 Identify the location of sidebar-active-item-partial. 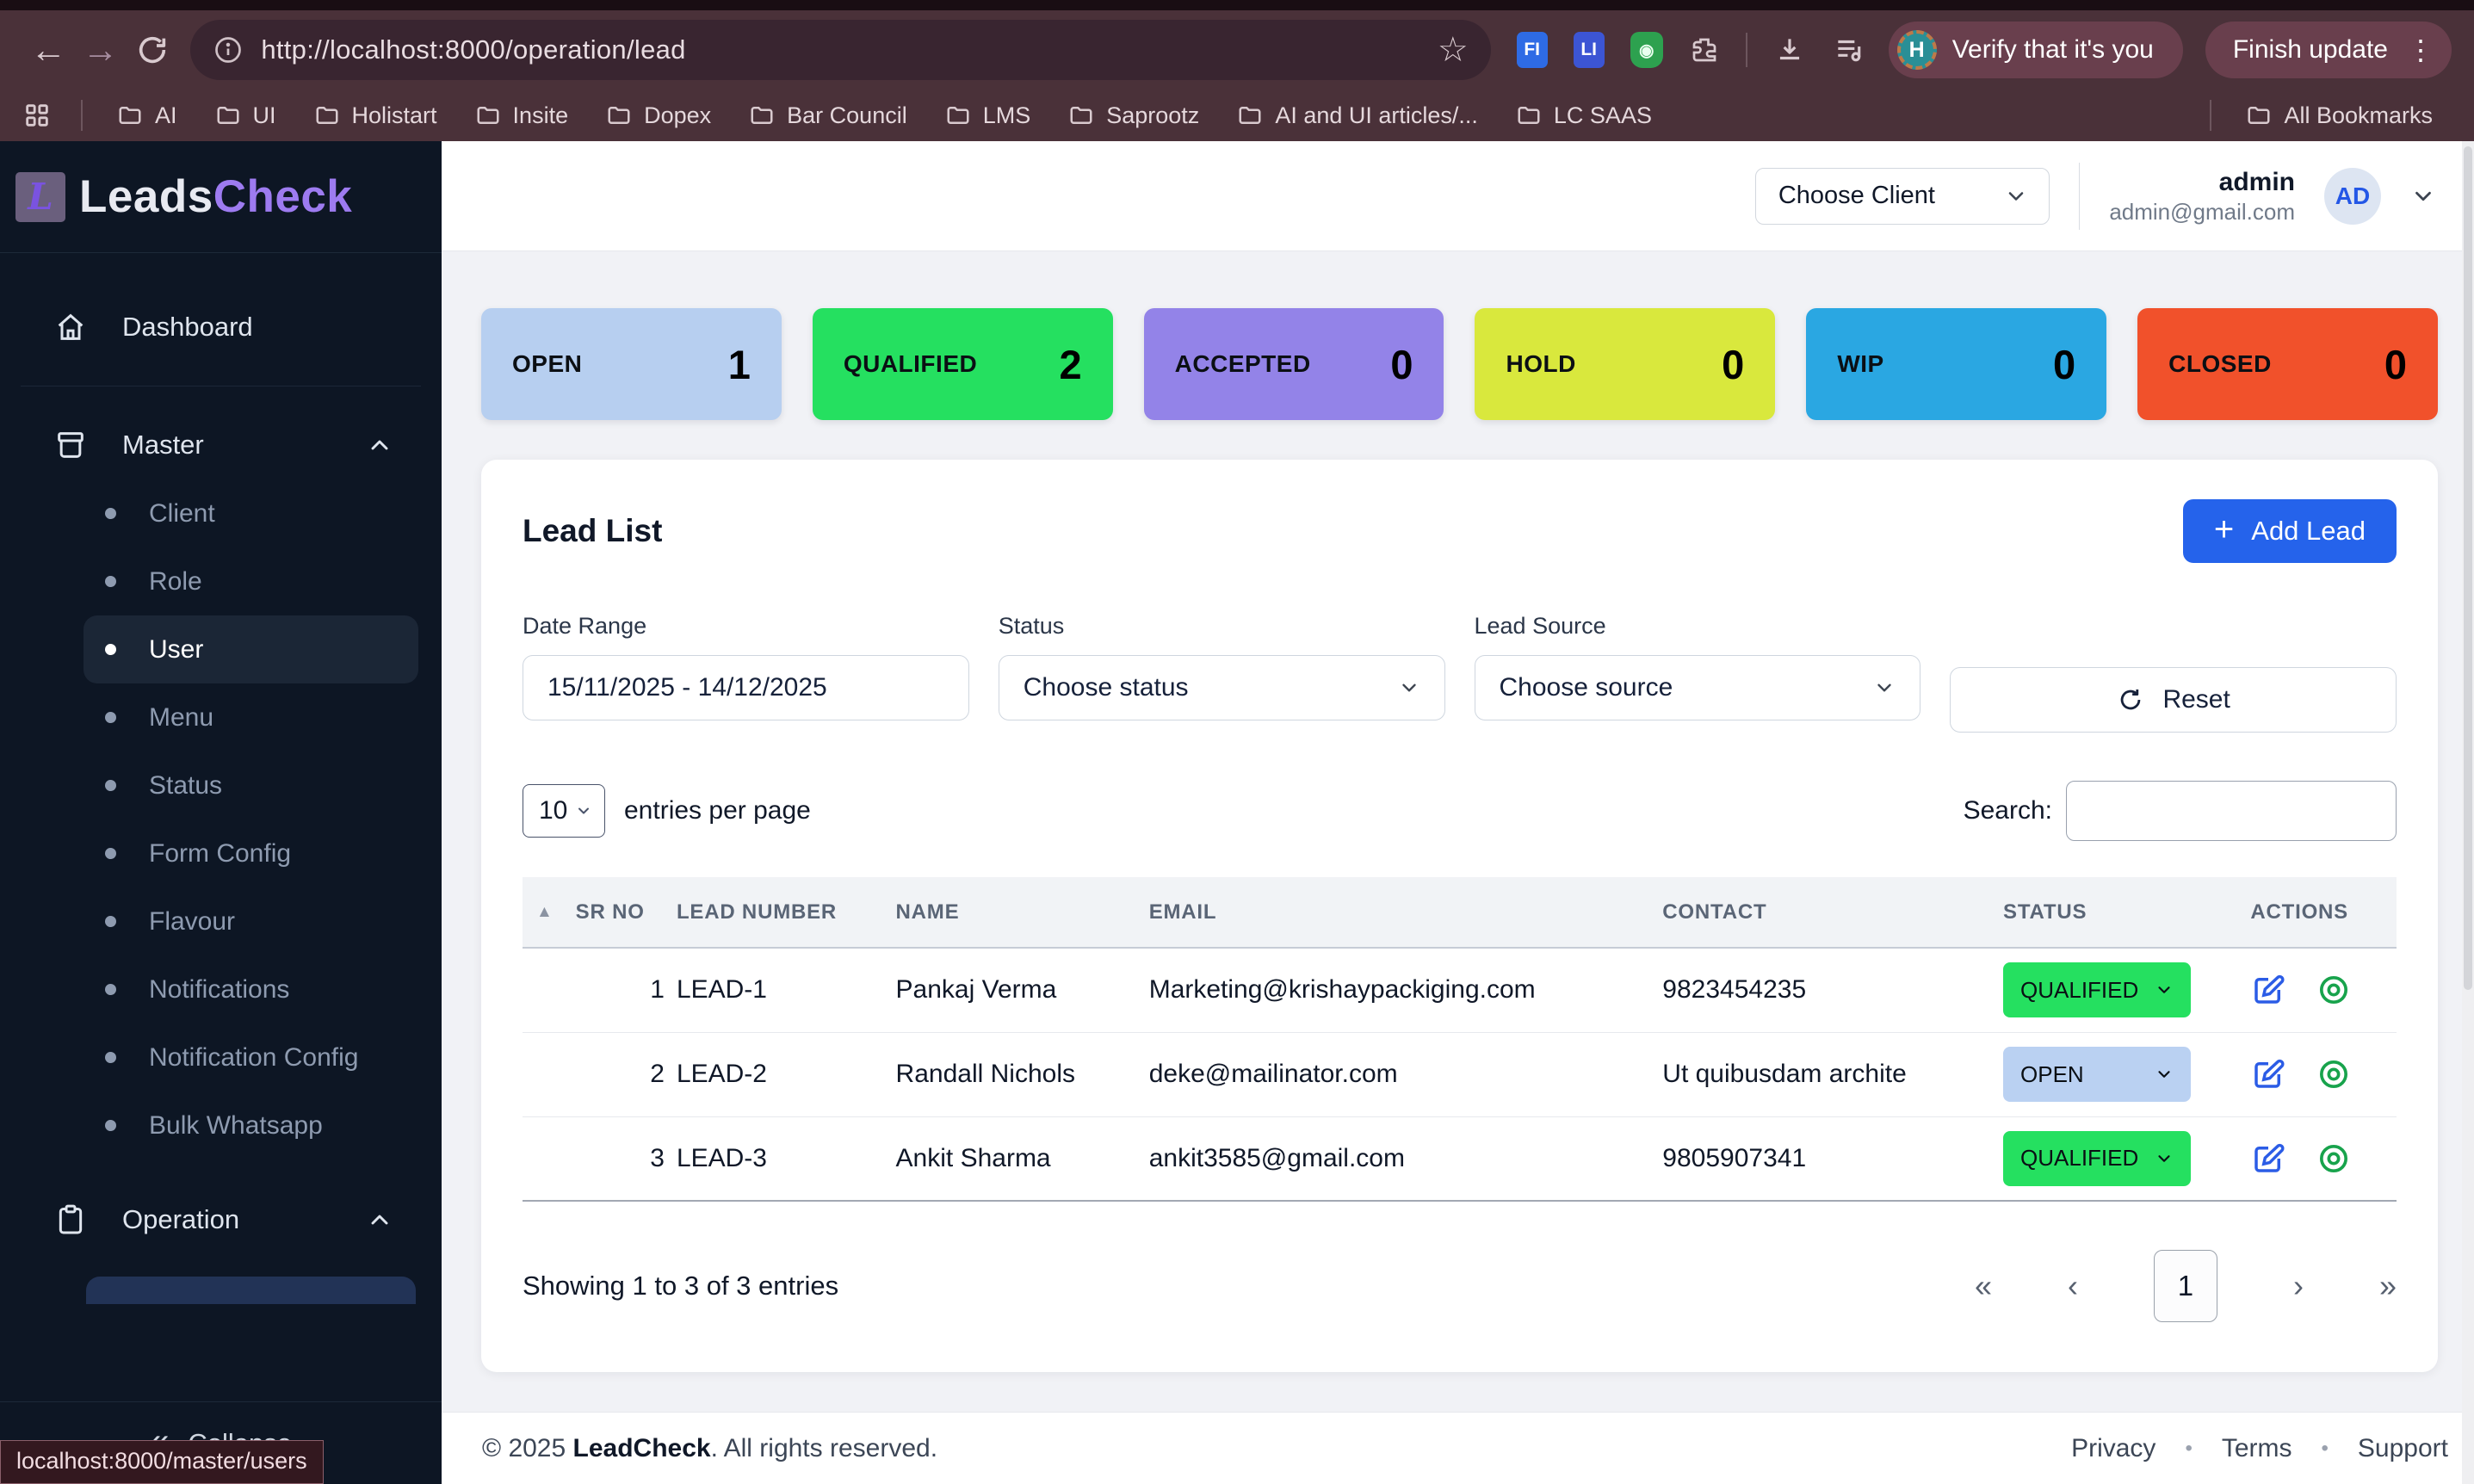
(251, 1290).